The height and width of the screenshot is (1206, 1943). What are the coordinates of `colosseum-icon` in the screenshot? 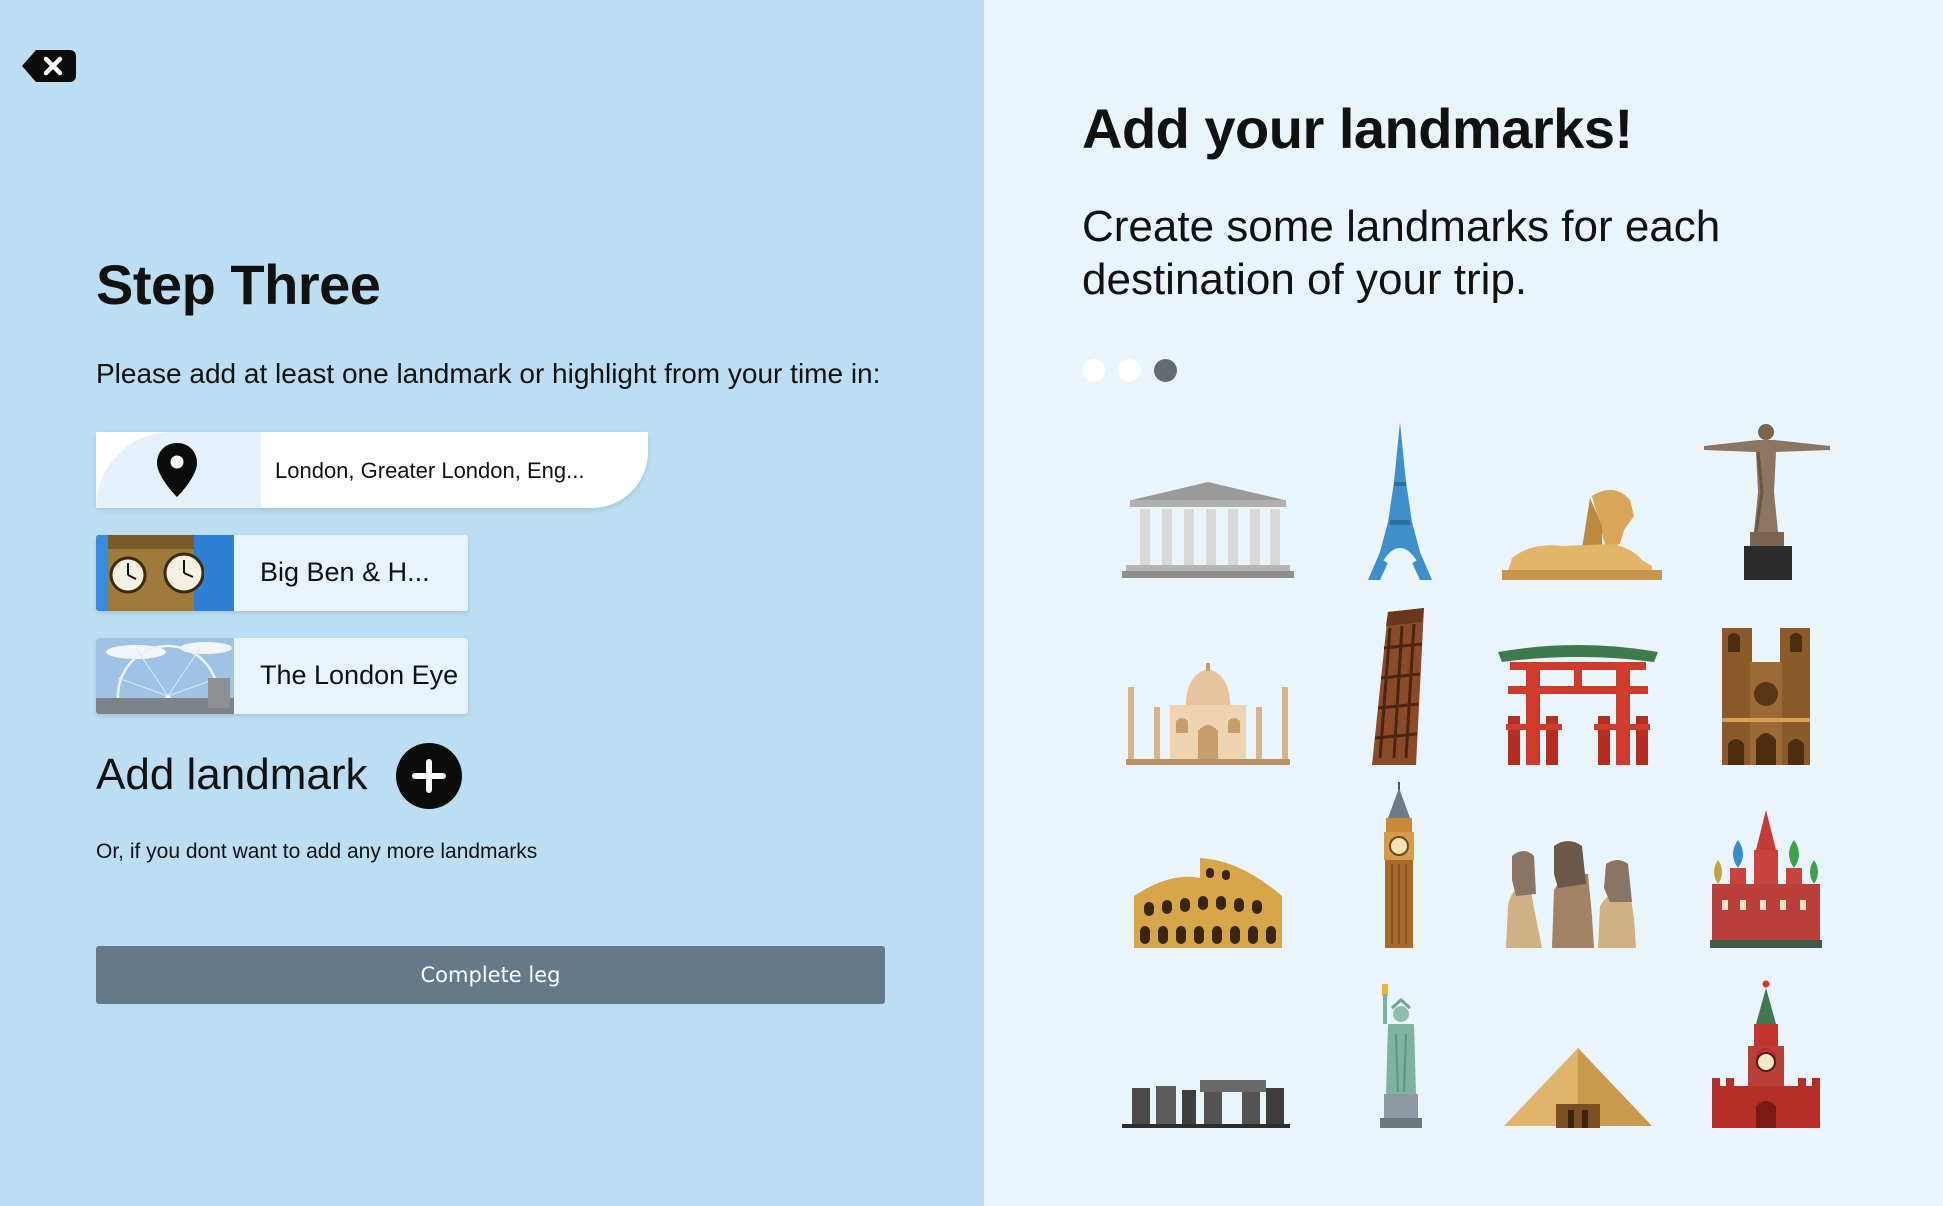 It's located at (1208, 903).